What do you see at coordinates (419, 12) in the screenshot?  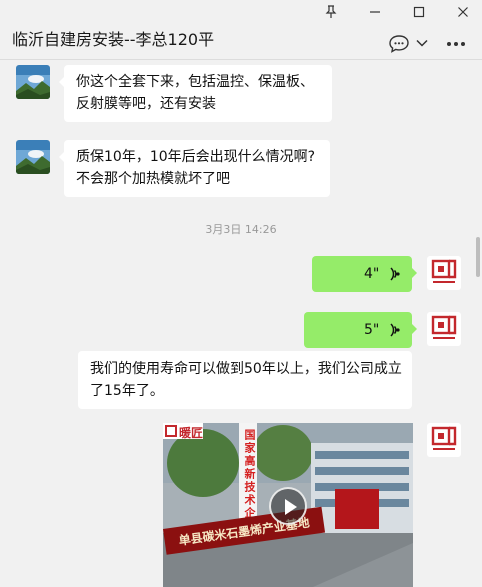 I see `maximize-icon` at bounding box center [419, 12].